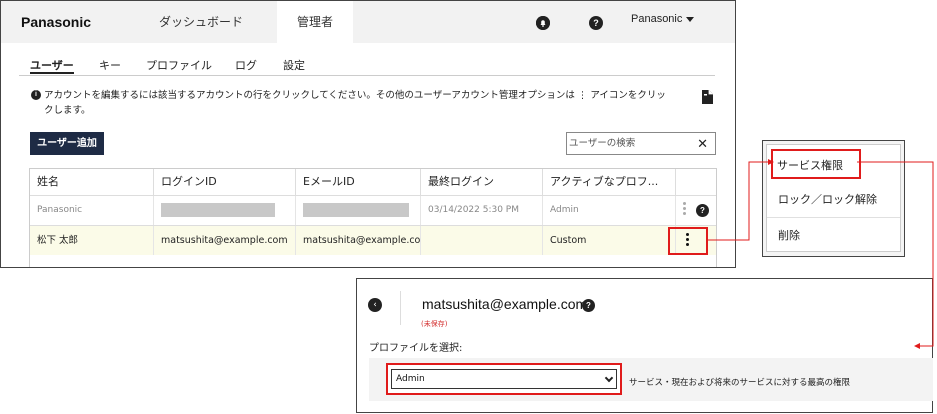  Describe the element at coordinates (702, 143) in the screenshot. I see `close-icon: ✕` at that location.